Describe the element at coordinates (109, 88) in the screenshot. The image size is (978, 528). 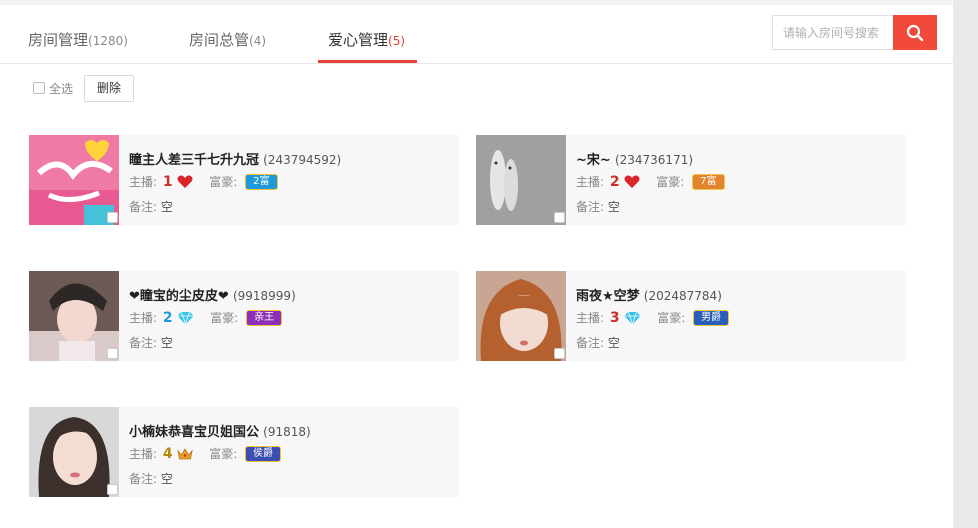
I see `delete-button: 删除` at that location.